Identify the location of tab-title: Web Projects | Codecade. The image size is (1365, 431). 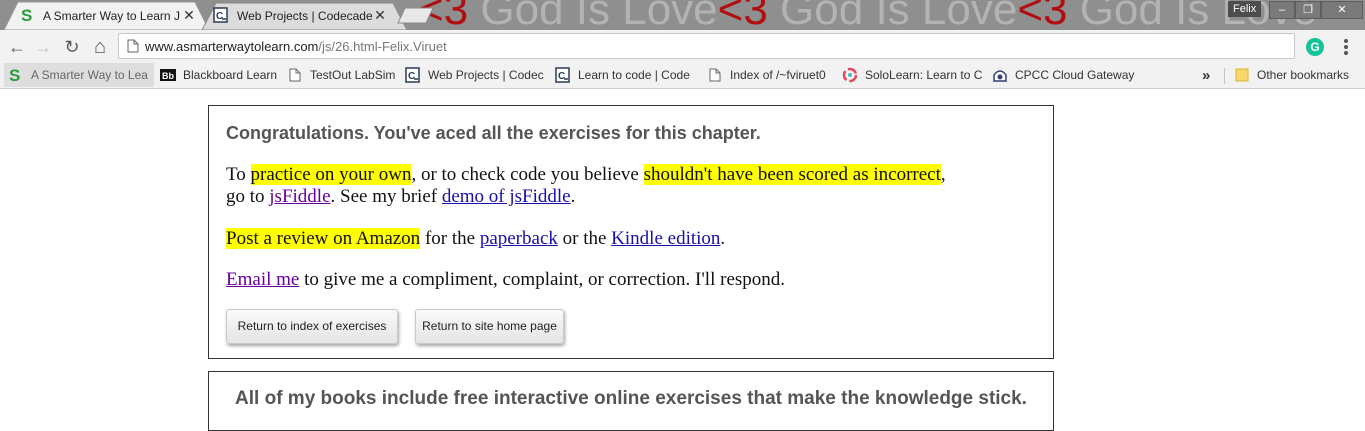
(305, 16).